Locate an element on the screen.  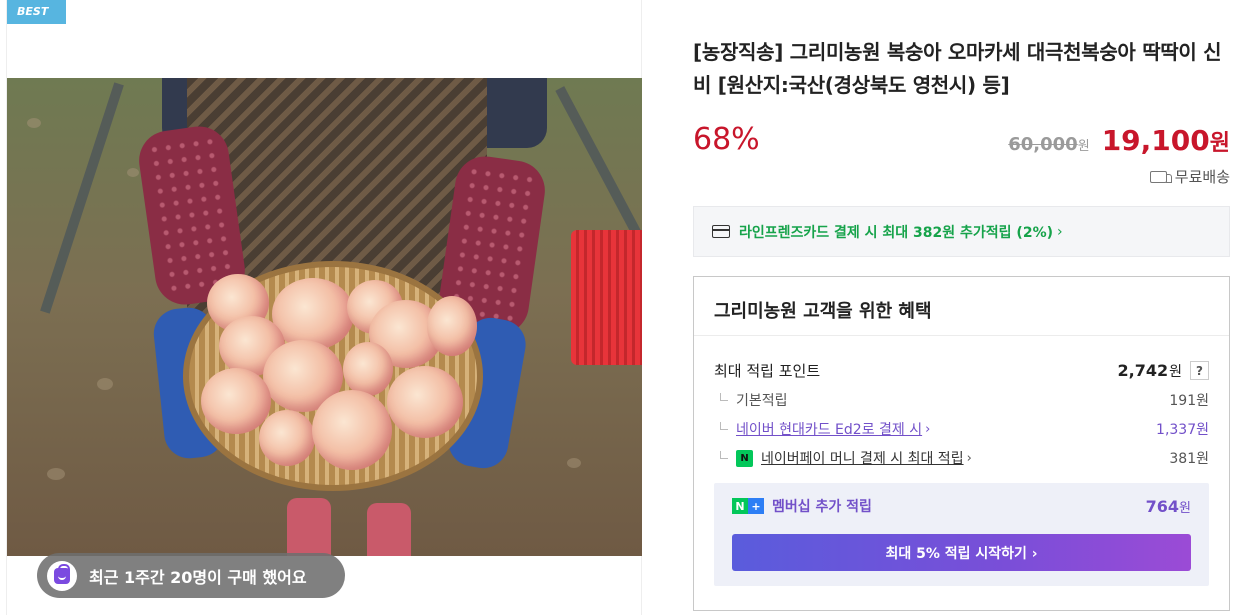
membership-value: 764원 is located at coordinates (1168, 506).